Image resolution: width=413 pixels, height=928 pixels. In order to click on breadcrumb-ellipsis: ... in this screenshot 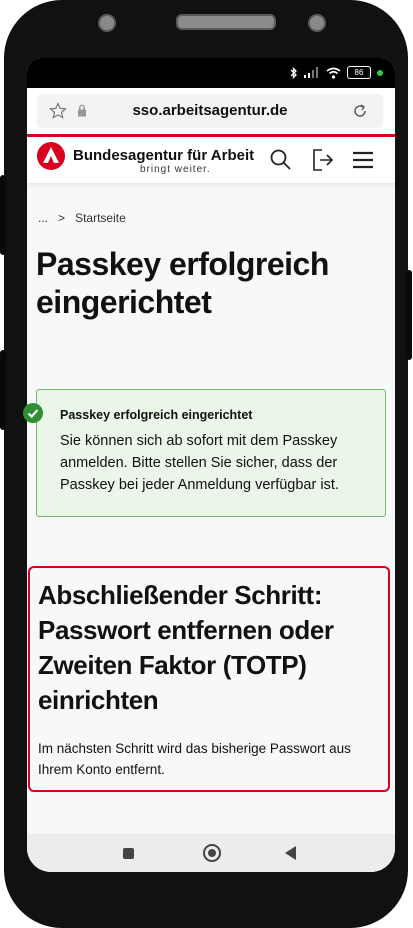, I will do `click(43, 218)`.